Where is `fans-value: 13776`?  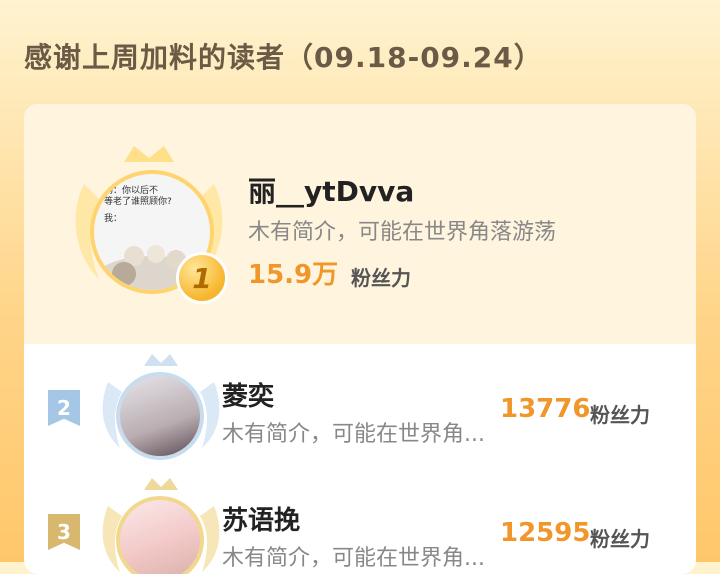
fans-value: 13776 is located at coordinates (545, 409).